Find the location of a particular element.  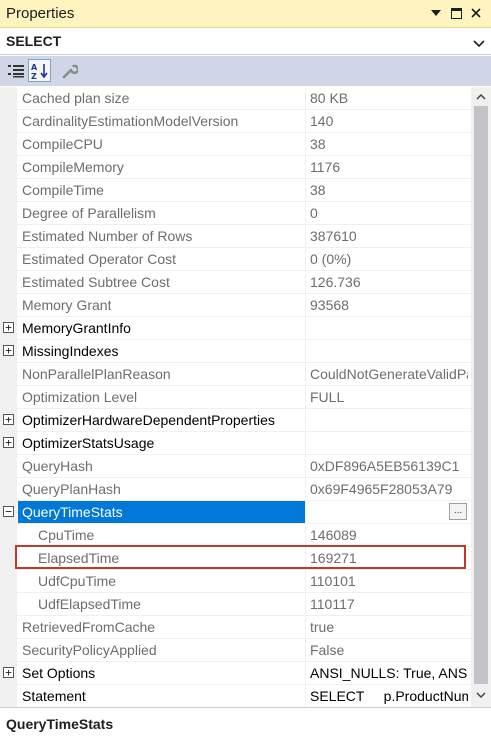

property-row-optimization-level: Optimization Level FULL is located at coordinates (235, 397).